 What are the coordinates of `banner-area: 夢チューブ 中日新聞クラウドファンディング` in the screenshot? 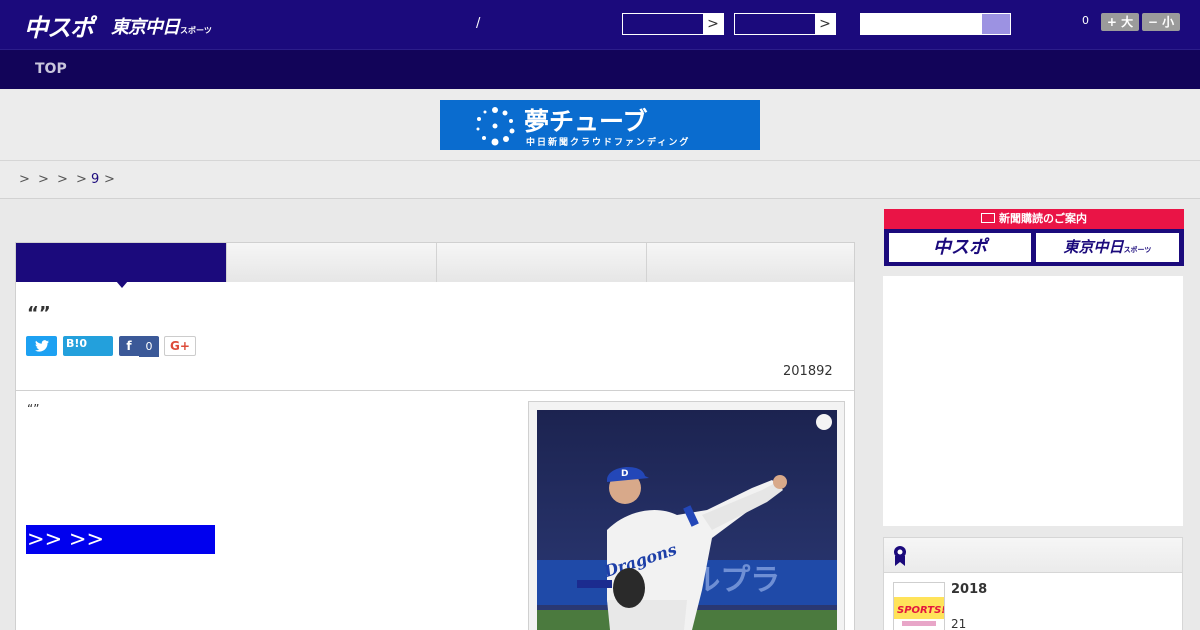 It's located at (600, 125).